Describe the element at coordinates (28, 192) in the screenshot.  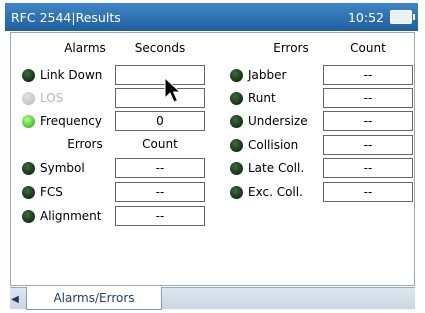
I see `fcs-led-icon` at that location.